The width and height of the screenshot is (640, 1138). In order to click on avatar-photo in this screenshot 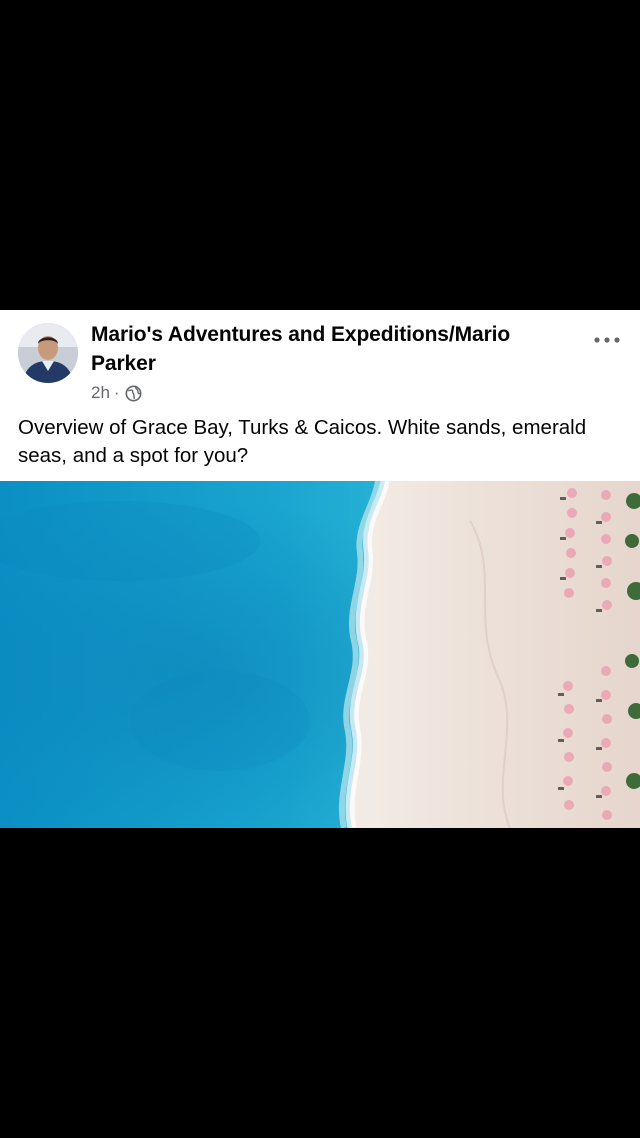, I will do `click(48, 353)`.